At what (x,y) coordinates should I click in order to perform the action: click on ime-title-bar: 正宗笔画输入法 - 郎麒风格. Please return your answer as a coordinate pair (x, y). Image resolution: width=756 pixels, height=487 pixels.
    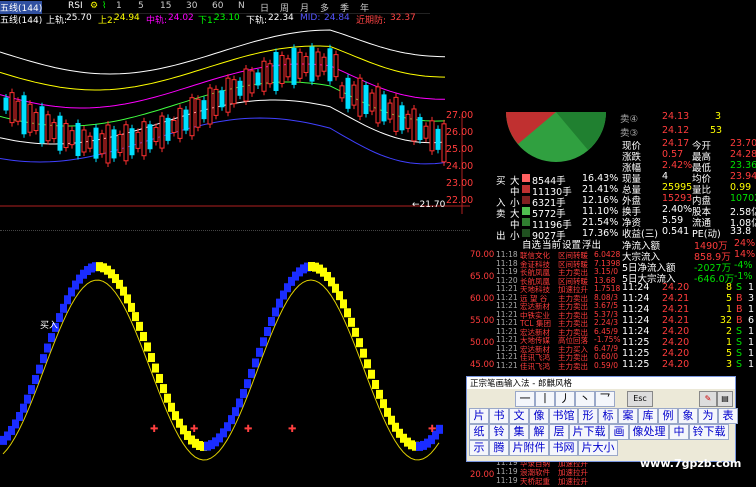
    Looking at the image, I should click on (601, 383).